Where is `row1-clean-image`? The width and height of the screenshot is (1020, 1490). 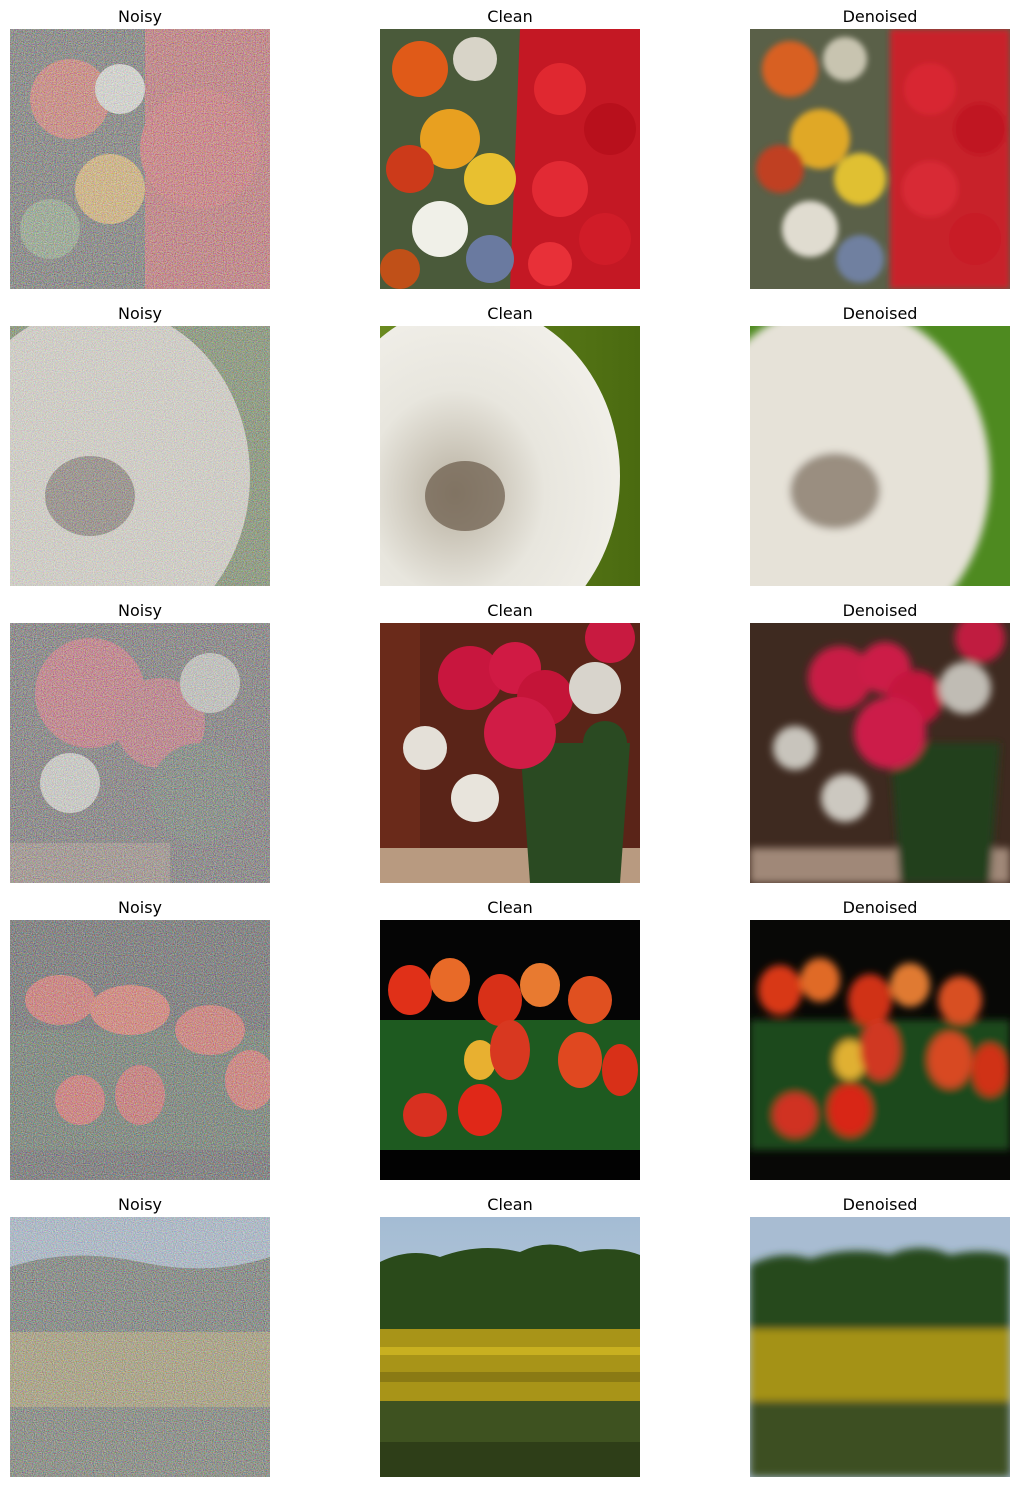 row1-clean-image is located at coordinates (510, 159).